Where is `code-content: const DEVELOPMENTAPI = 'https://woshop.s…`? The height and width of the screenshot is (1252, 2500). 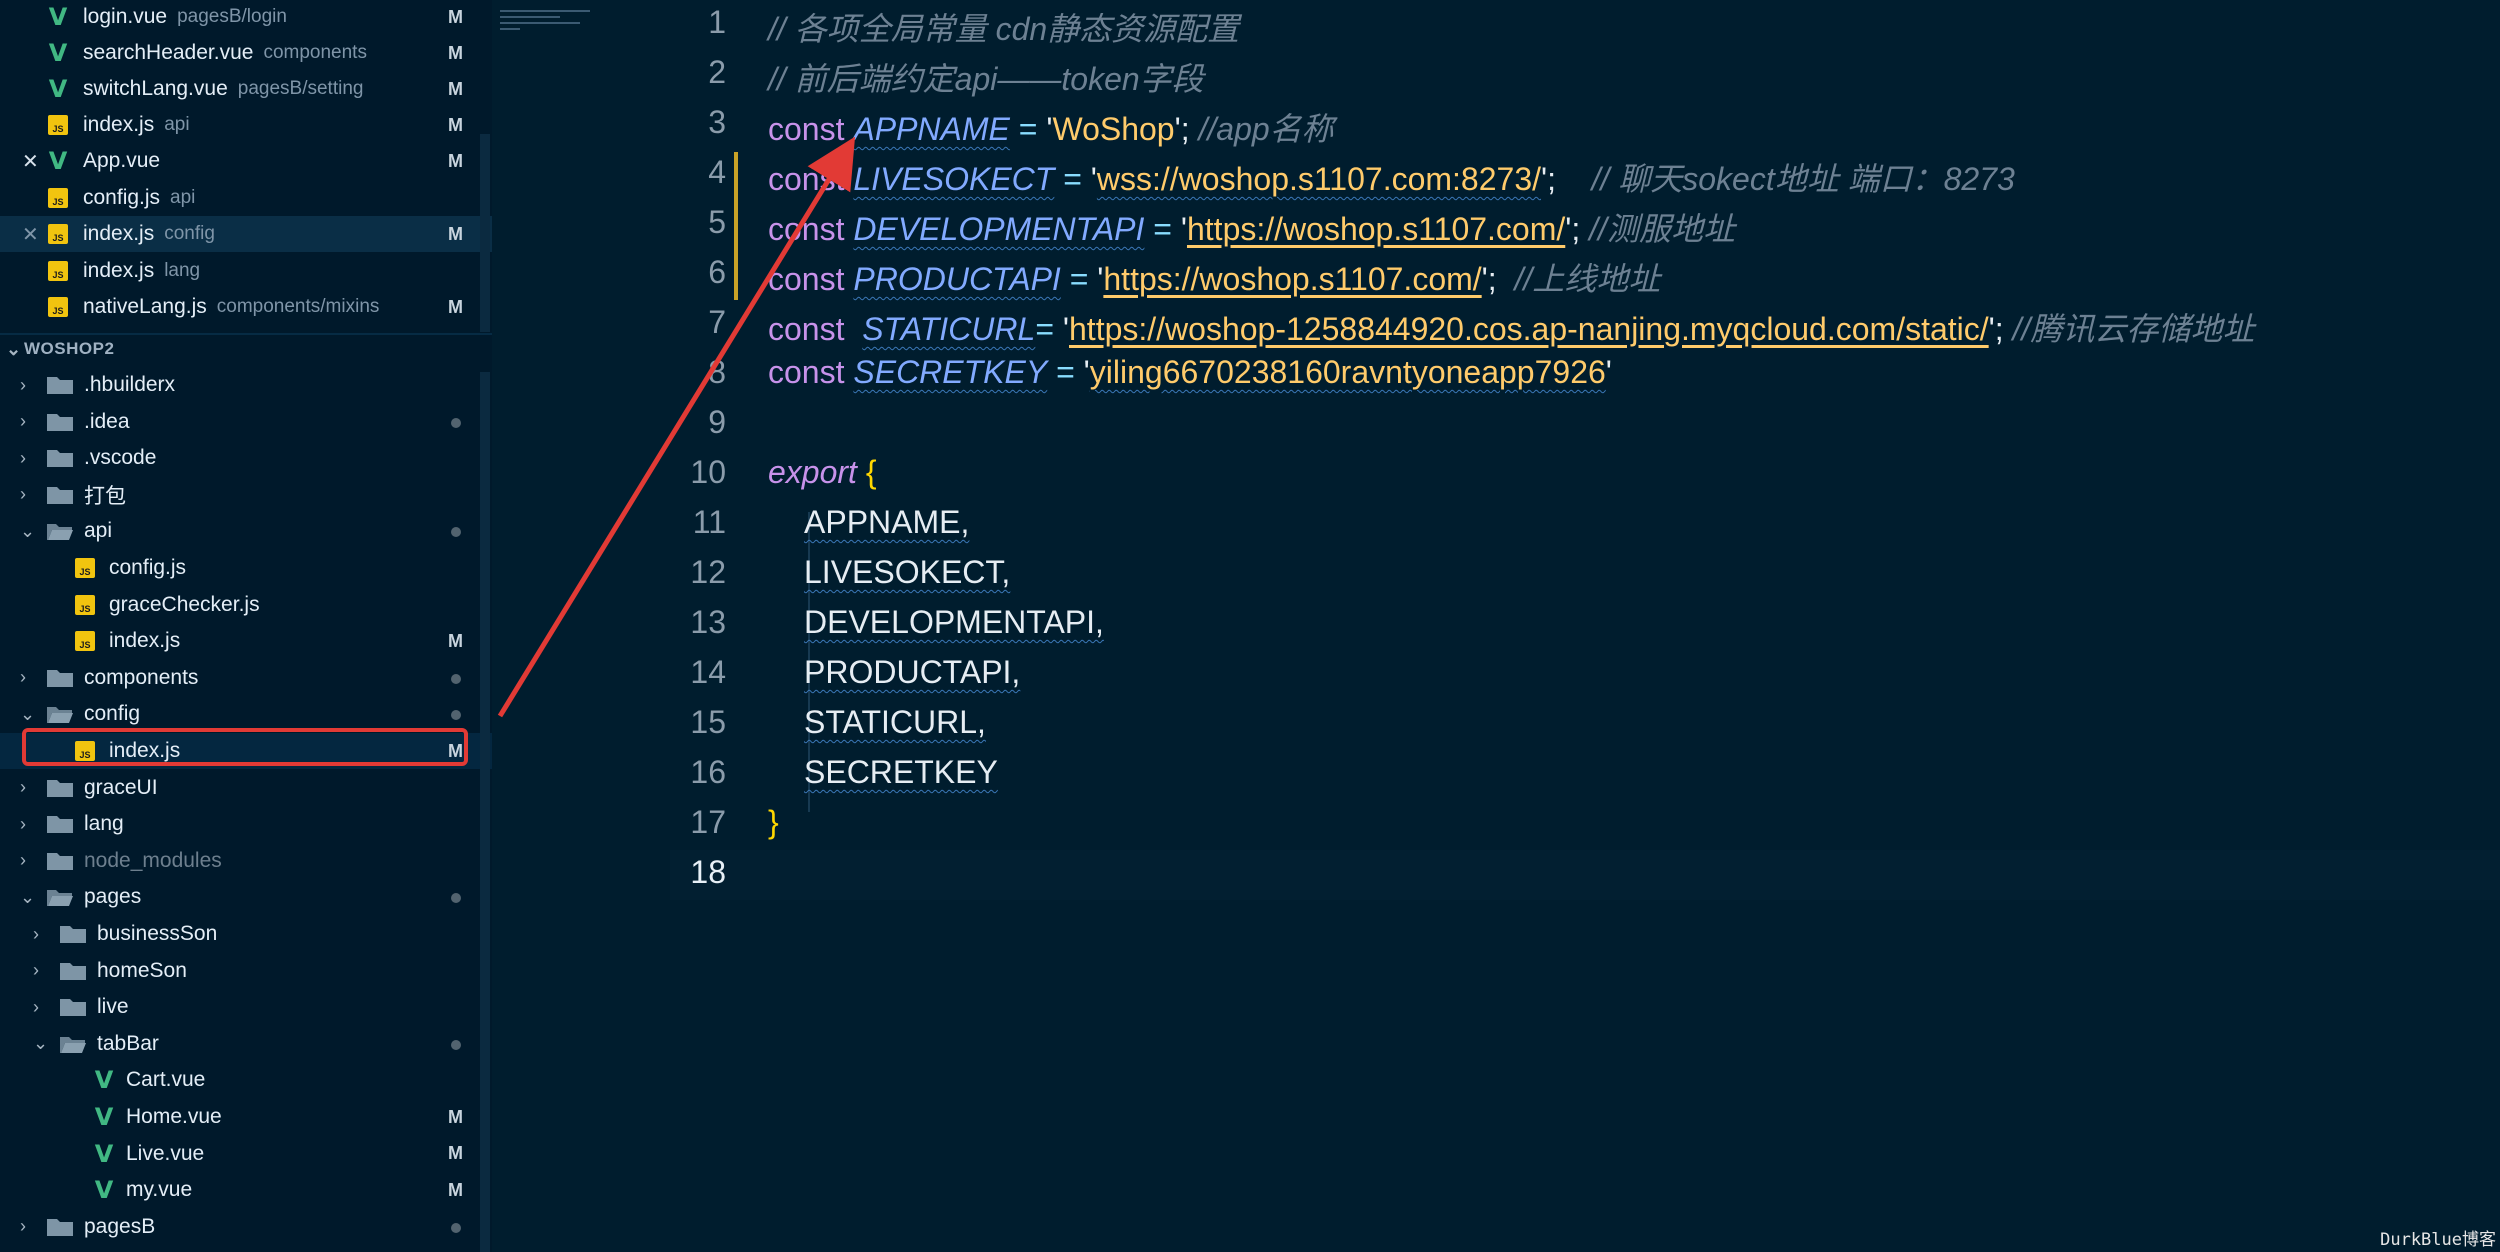 code-content: const DEVELOPMENTAPI = 'https://woshop.s… is located at coordinates (1251, 227).